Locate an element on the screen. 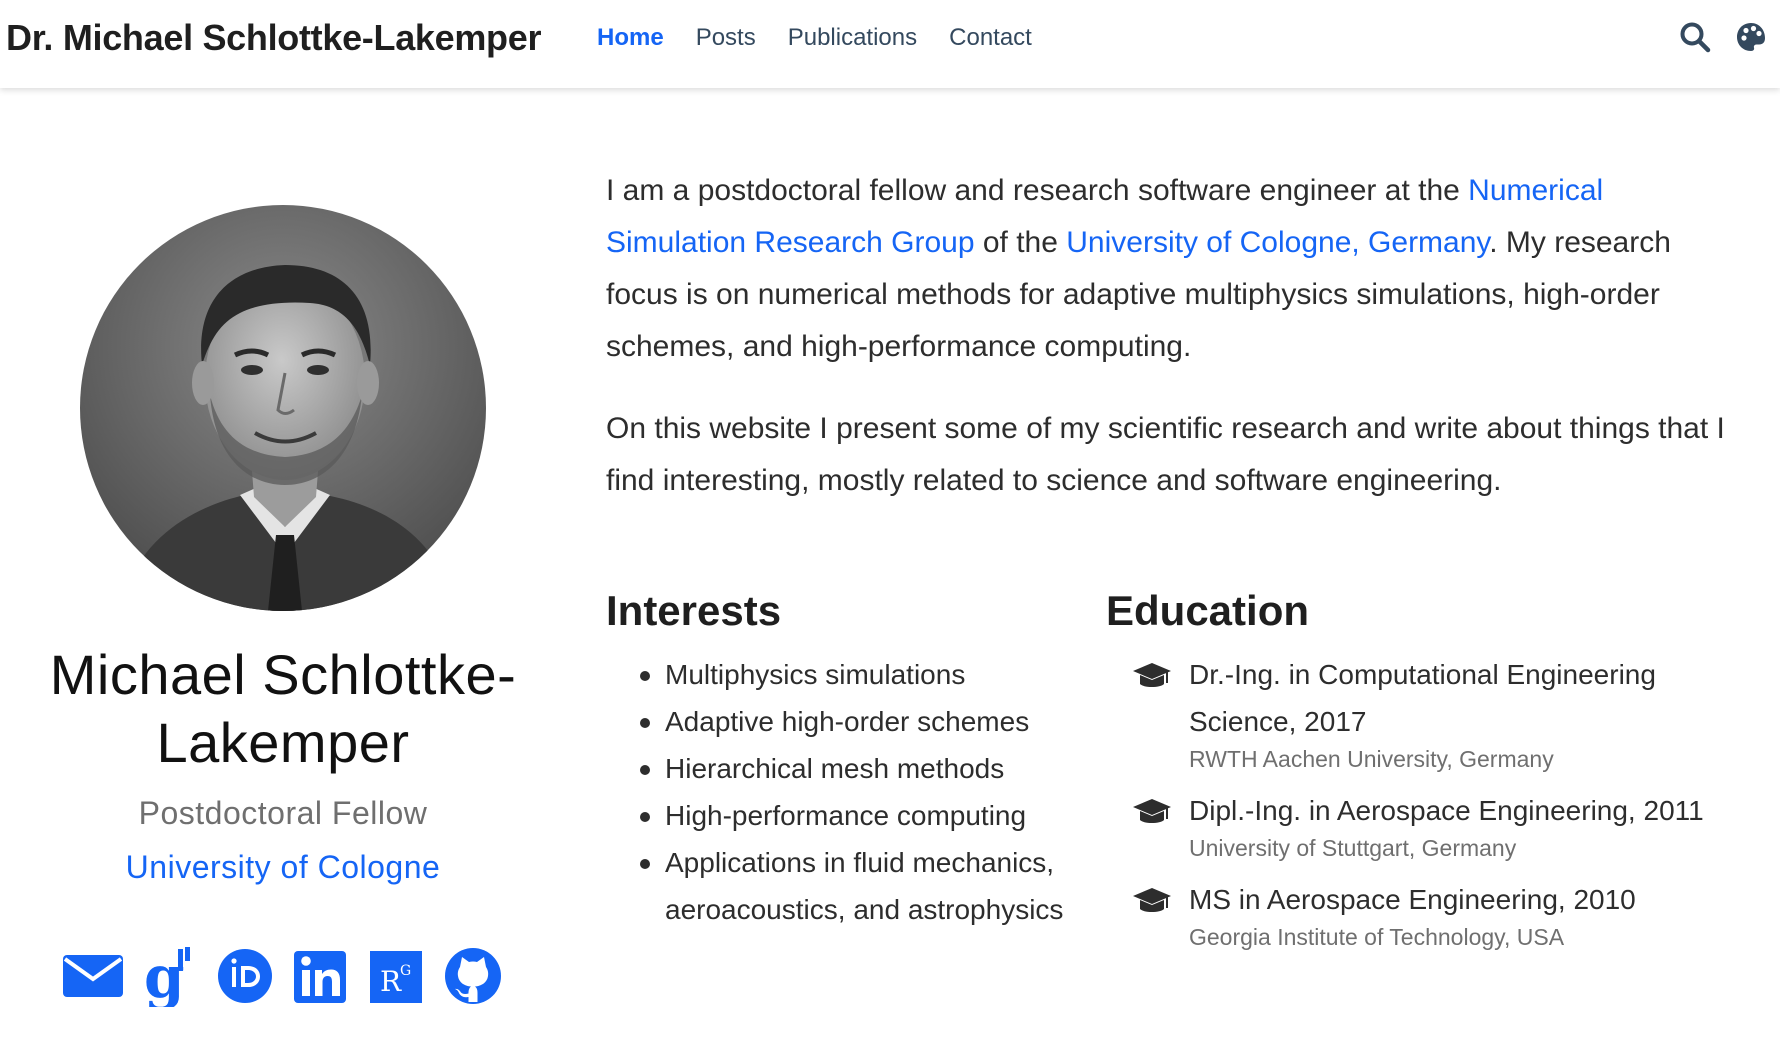  nav-link-posts: Posts is located at coordinates (726, 38).